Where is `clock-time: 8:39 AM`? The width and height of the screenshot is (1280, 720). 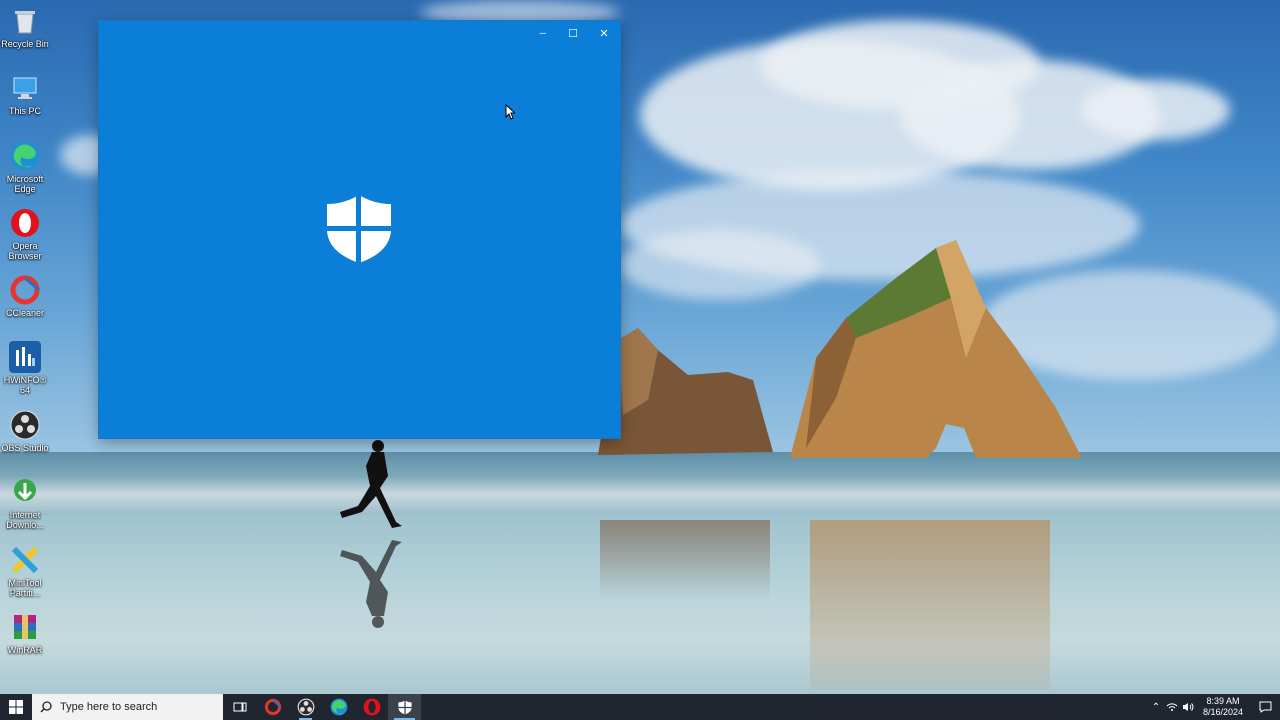
clock-time: 8:39 AM is located at coordinates (1223, 701).